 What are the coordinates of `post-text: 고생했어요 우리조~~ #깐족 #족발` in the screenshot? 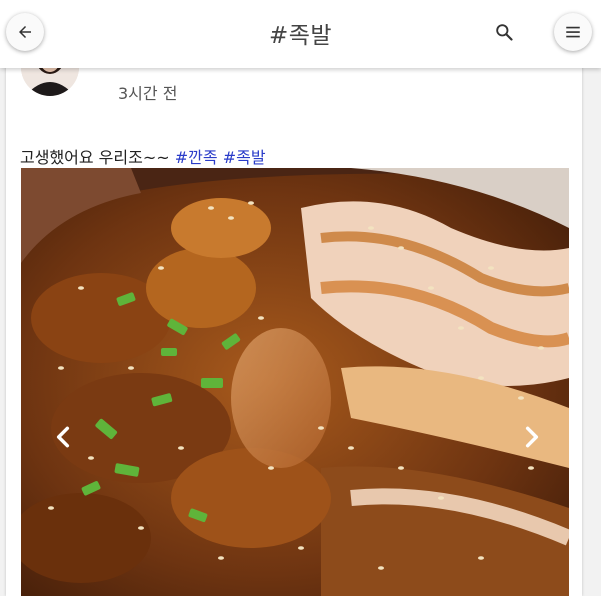 It's located at (143, 156).